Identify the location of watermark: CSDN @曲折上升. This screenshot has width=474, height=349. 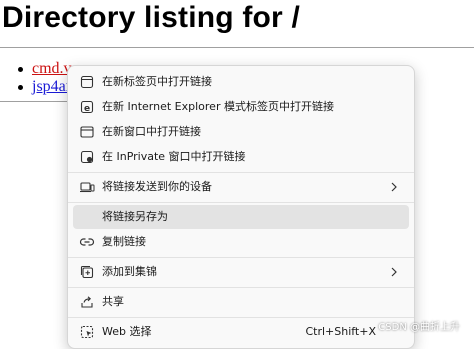
(419, 327).